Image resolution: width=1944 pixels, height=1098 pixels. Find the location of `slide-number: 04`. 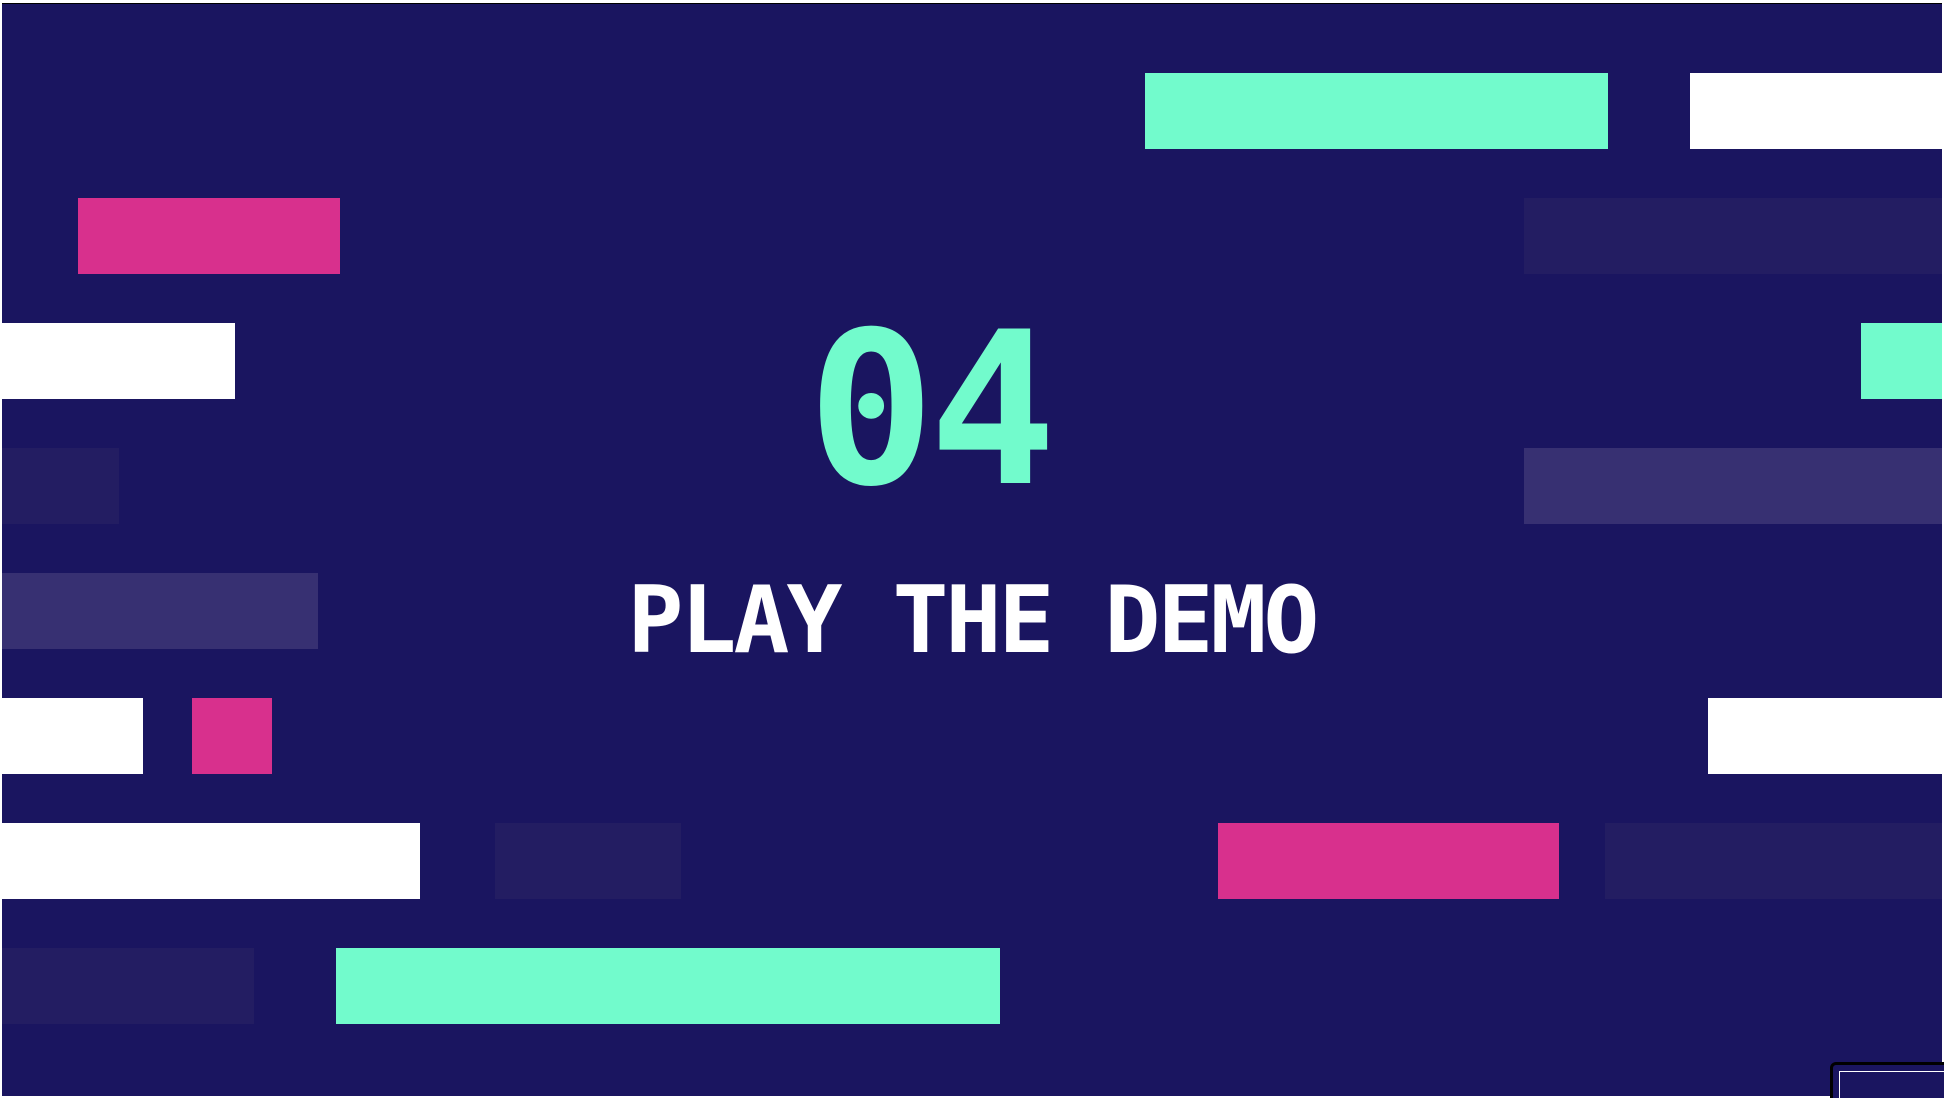

slide-number: 04 is located at coordinates (931, 409).